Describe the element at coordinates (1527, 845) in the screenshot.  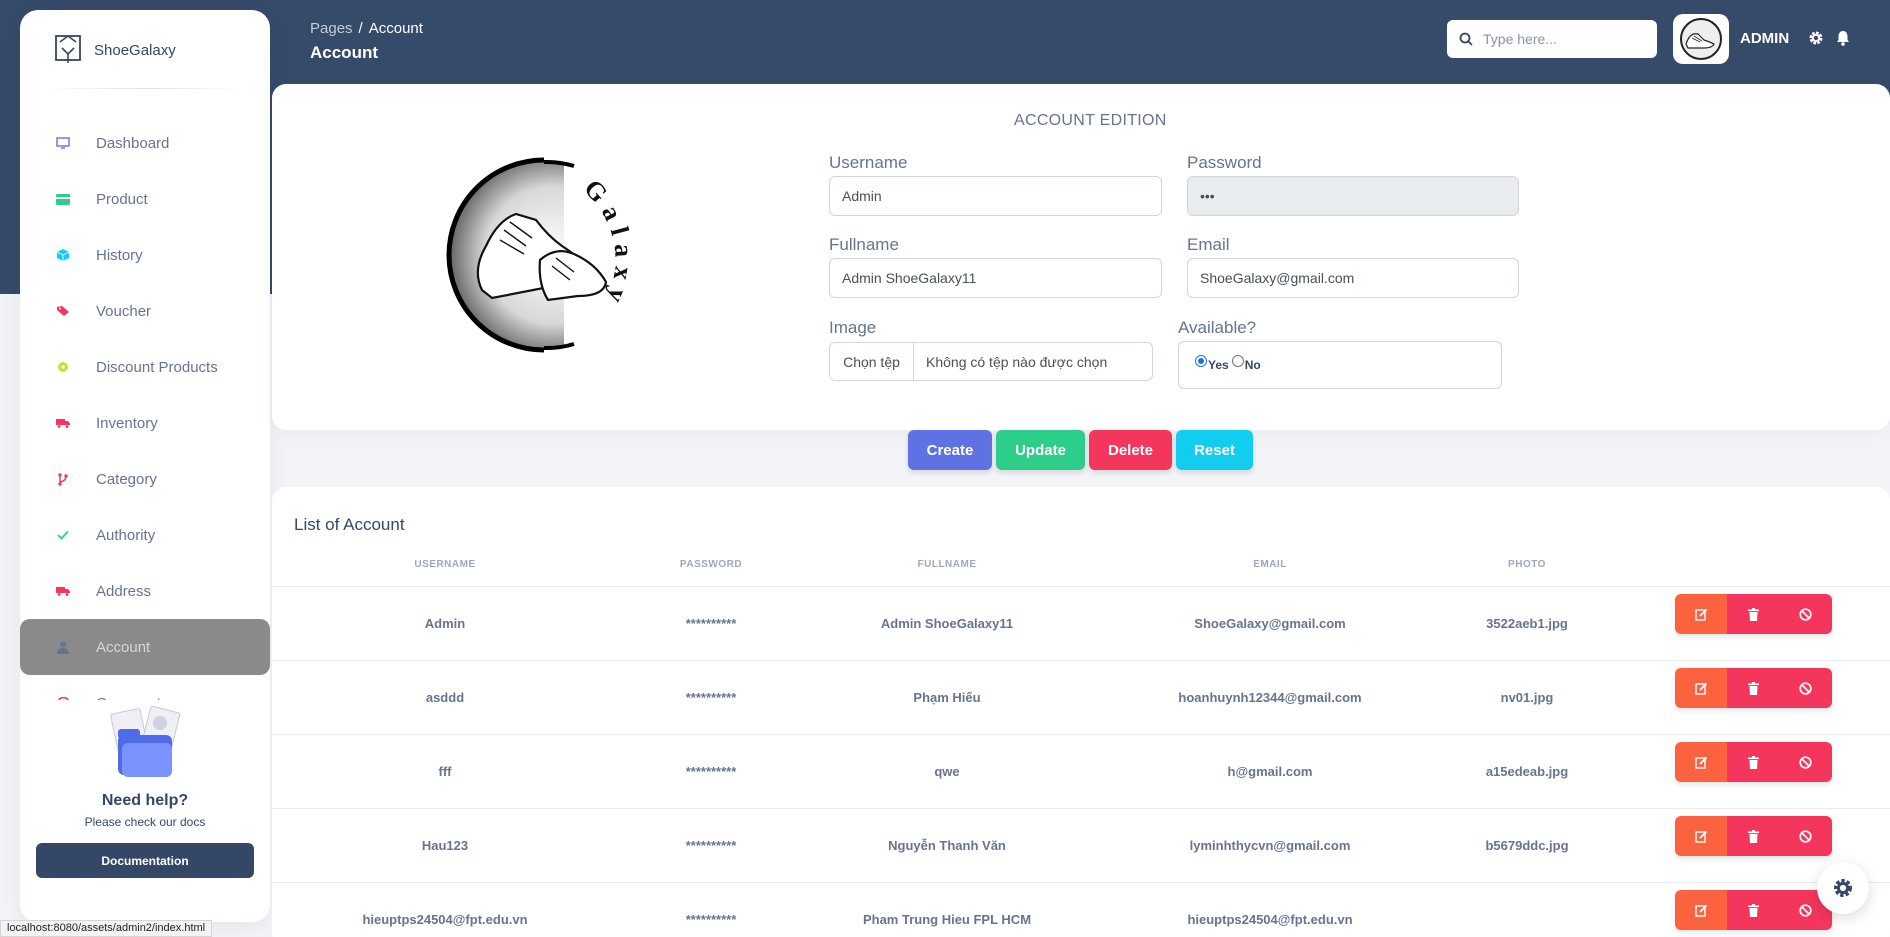
I see `table-cell-photo: b5679ddc.jpg` at that location.